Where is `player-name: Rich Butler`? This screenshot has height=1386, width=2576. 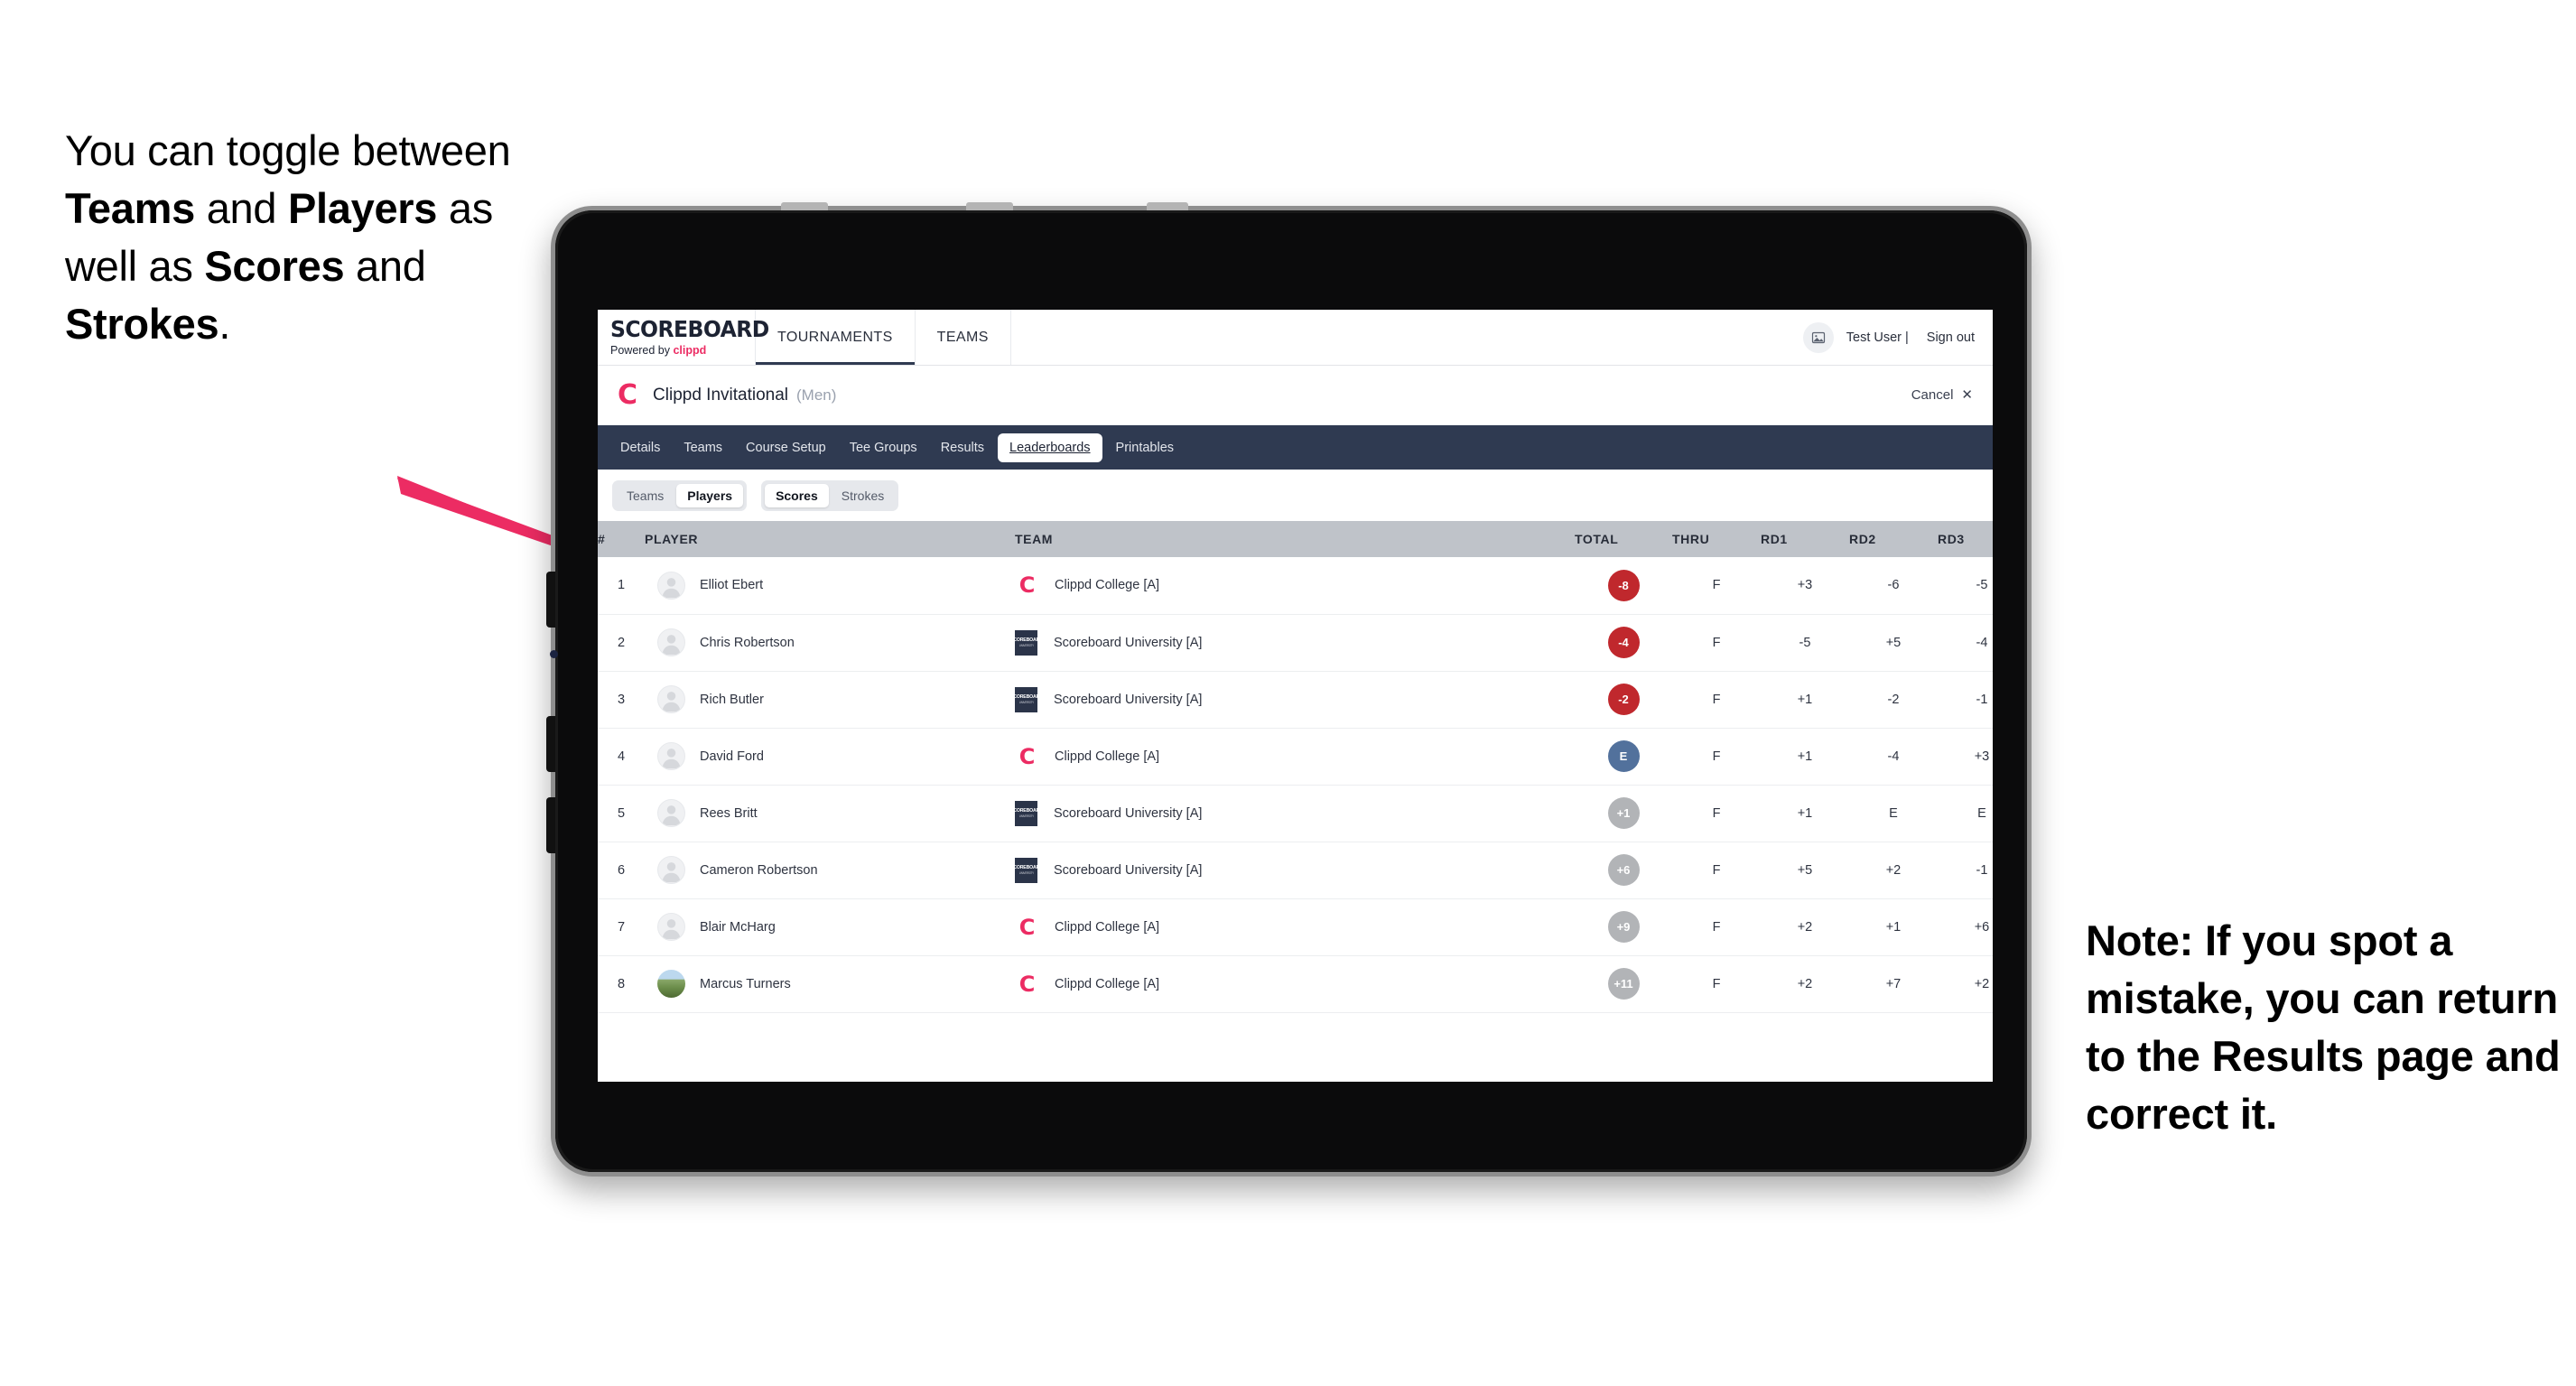 player-name: Rich Butler is located at coordinates (732, 700).